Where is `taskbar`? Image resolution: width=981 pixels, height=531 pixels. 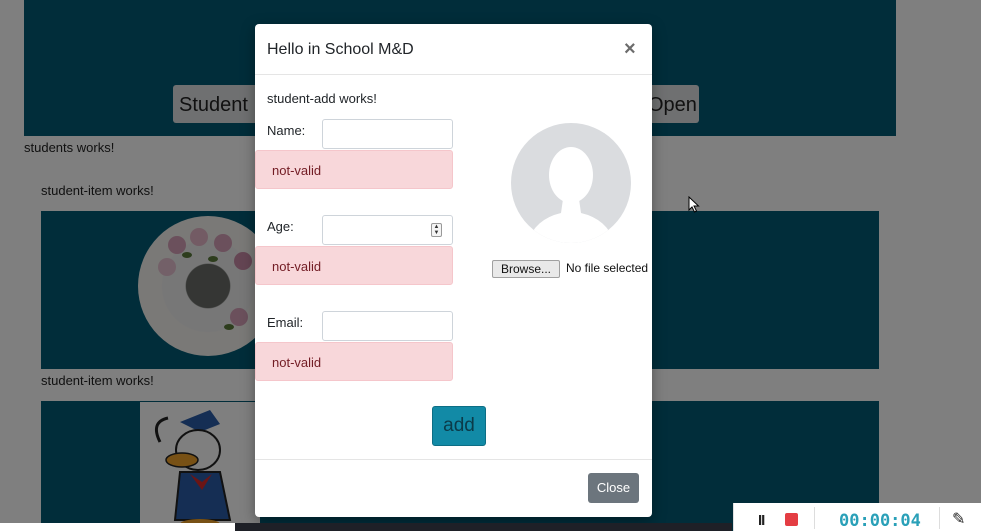
taskbar is located at coordinates (483, 527).